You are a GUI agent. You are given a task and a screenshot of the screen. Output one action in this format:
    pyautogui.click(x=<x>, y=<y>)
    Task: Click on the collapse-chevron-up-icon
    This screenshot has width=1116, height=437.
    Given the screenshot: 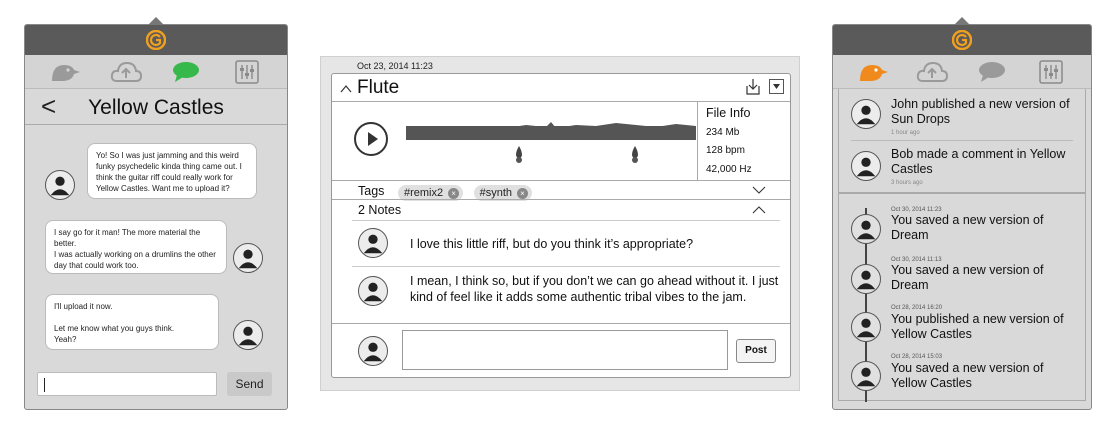 What is the action you would take?
    pyautogui.click(x=346, y=89)
    